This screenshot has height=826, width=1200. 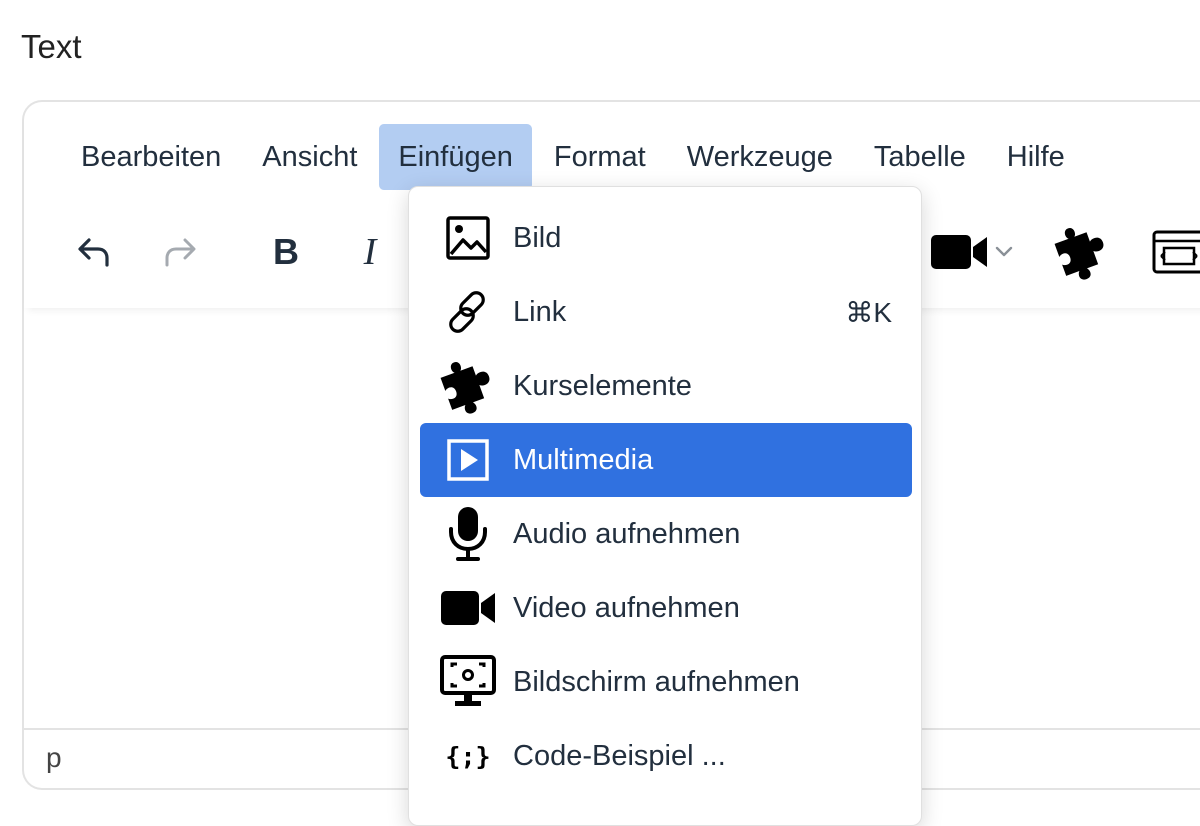 I want to click on menu-item-label: Link, so click(x=540, y=311).